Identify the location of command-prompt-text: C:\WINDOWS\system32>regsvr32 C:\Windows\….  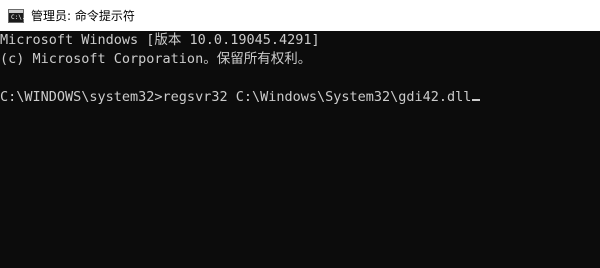
(236, 97).